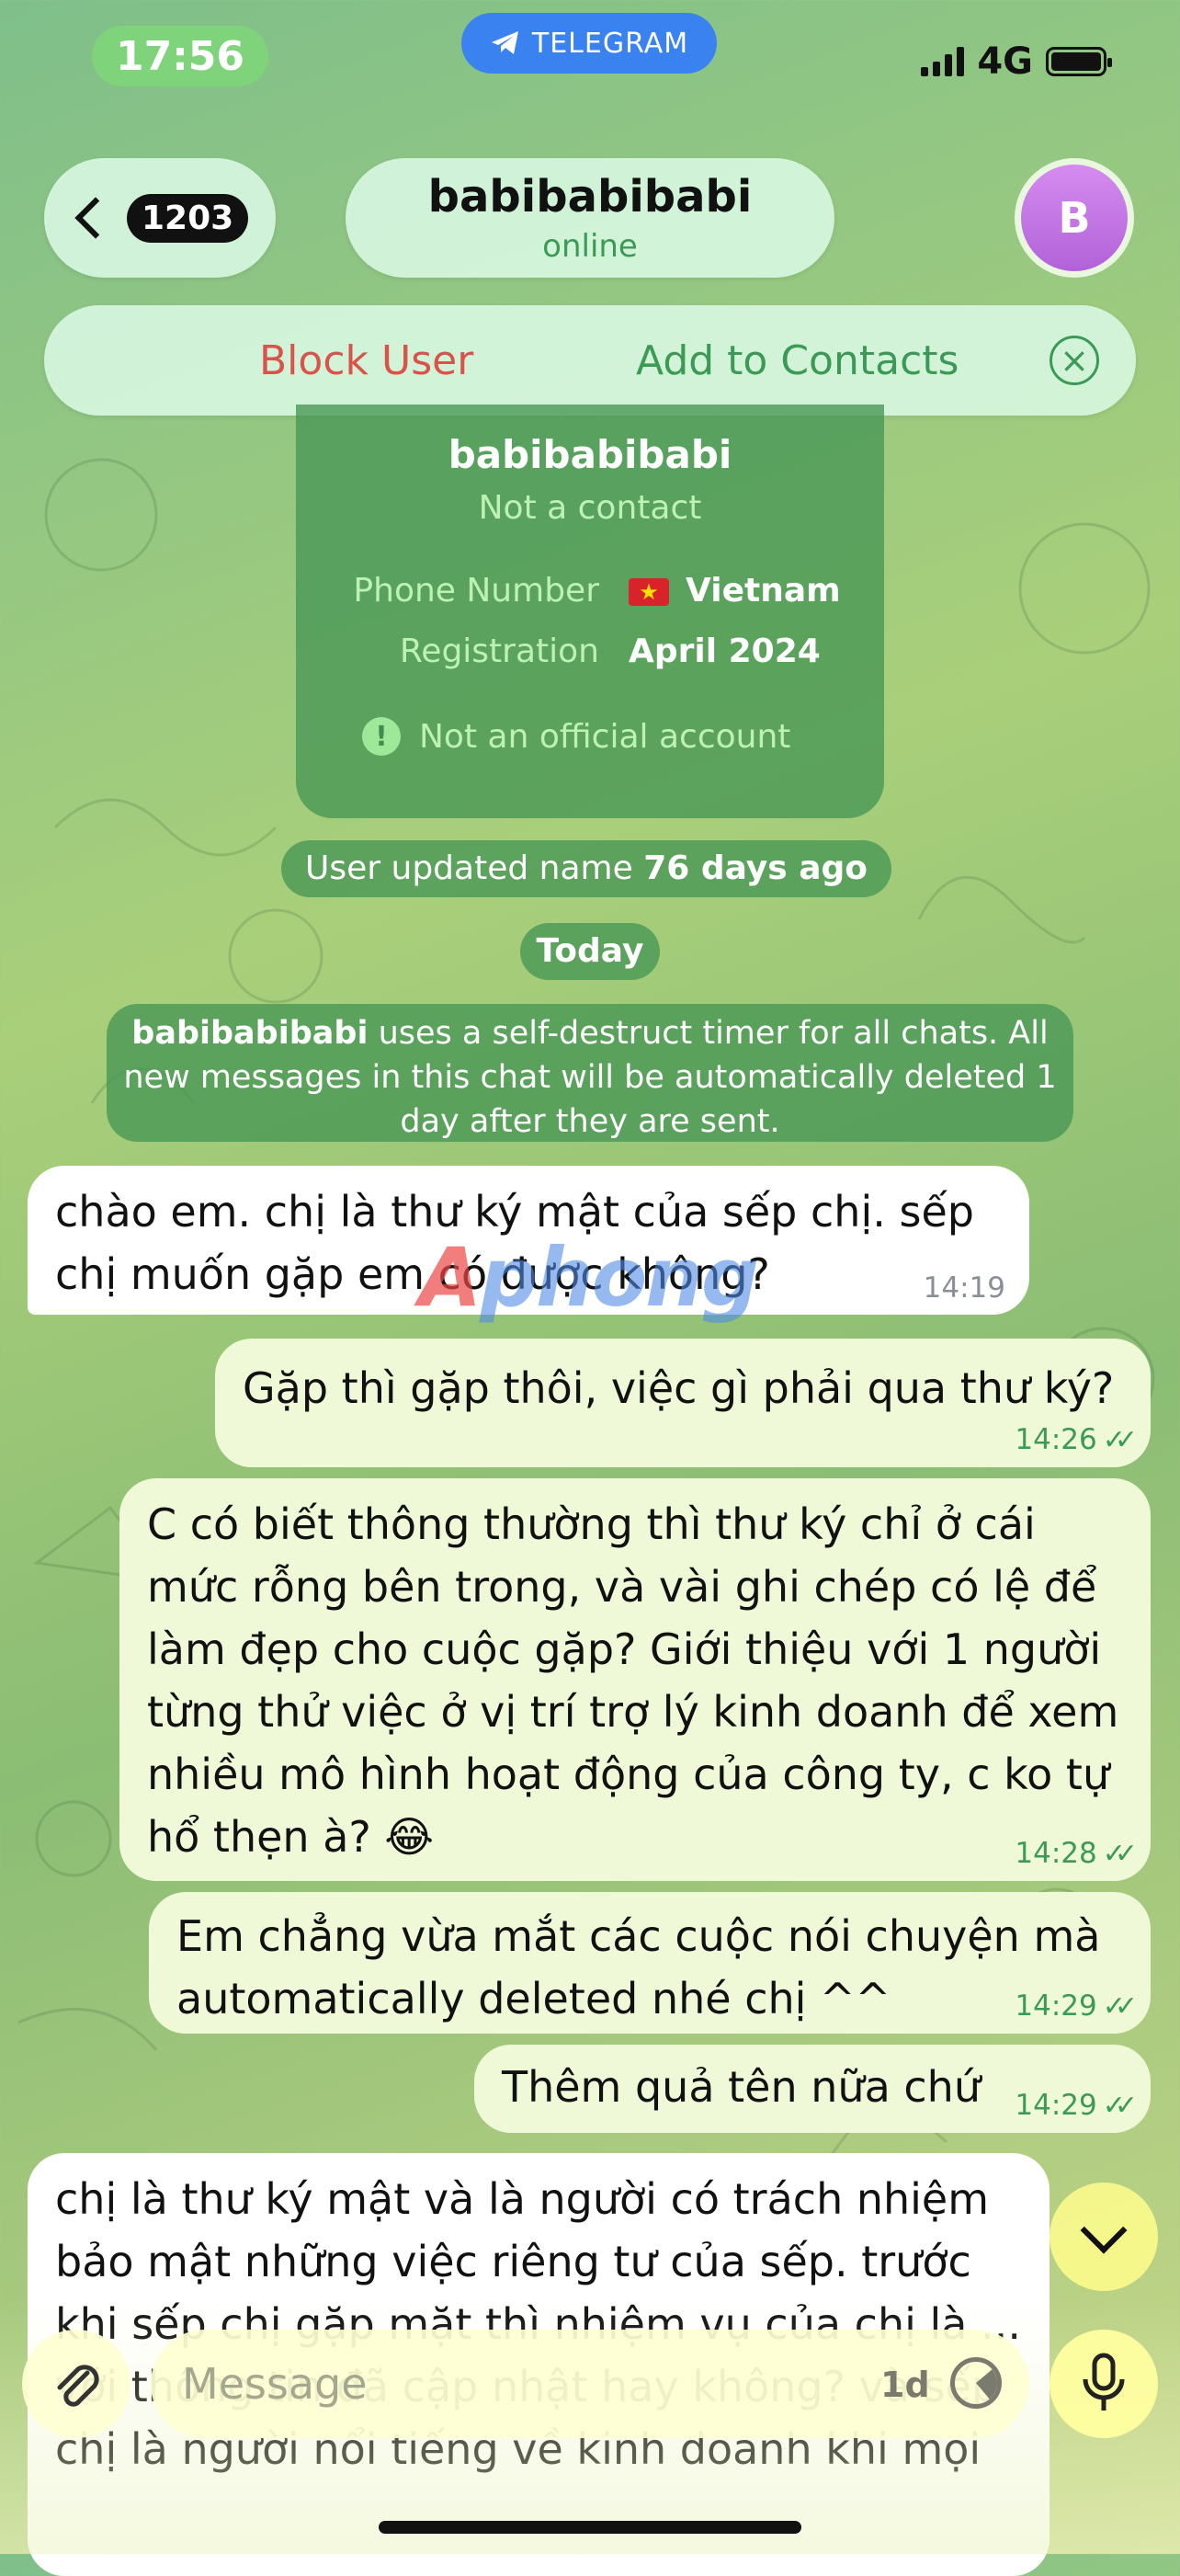 The height and width of the screenshot is (2576, 1180). What do you see at coordinates (725, 651) in the screenshot?
I see `registration-value: April 2024` at bounding box center [725, 651].